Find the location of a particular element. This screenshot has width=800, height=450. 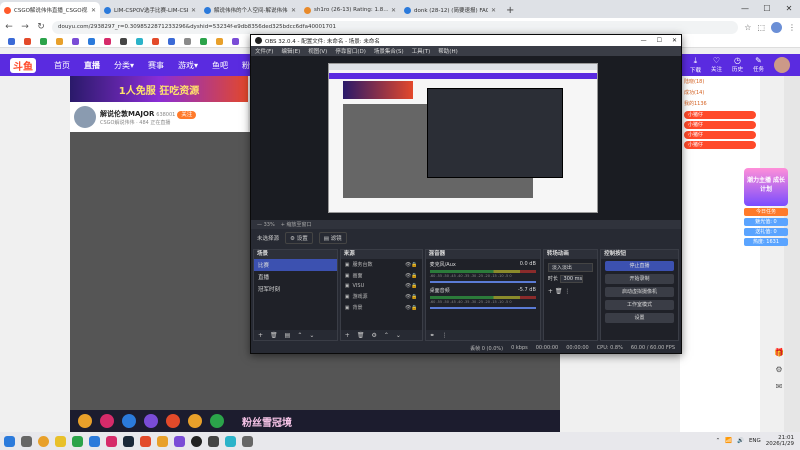

promo-banner: 1人免服 狂吃资源 is located at coordinates (159, 89).